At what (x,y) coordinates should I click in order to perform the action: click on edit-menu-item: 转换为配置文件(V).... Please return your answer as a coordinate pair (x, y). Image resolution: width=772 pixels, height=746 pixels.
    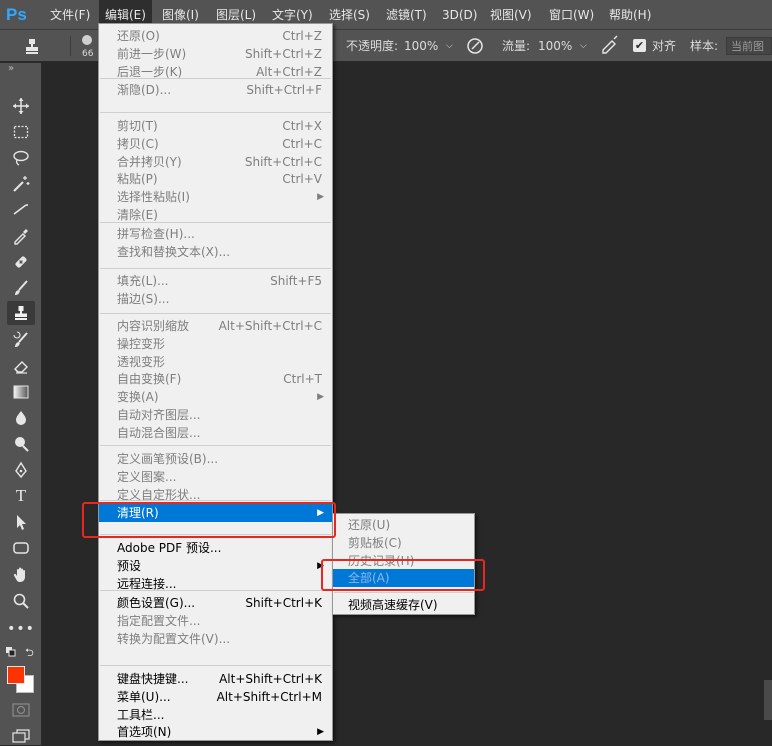
    Looking at the image, I should click on (215, 639).